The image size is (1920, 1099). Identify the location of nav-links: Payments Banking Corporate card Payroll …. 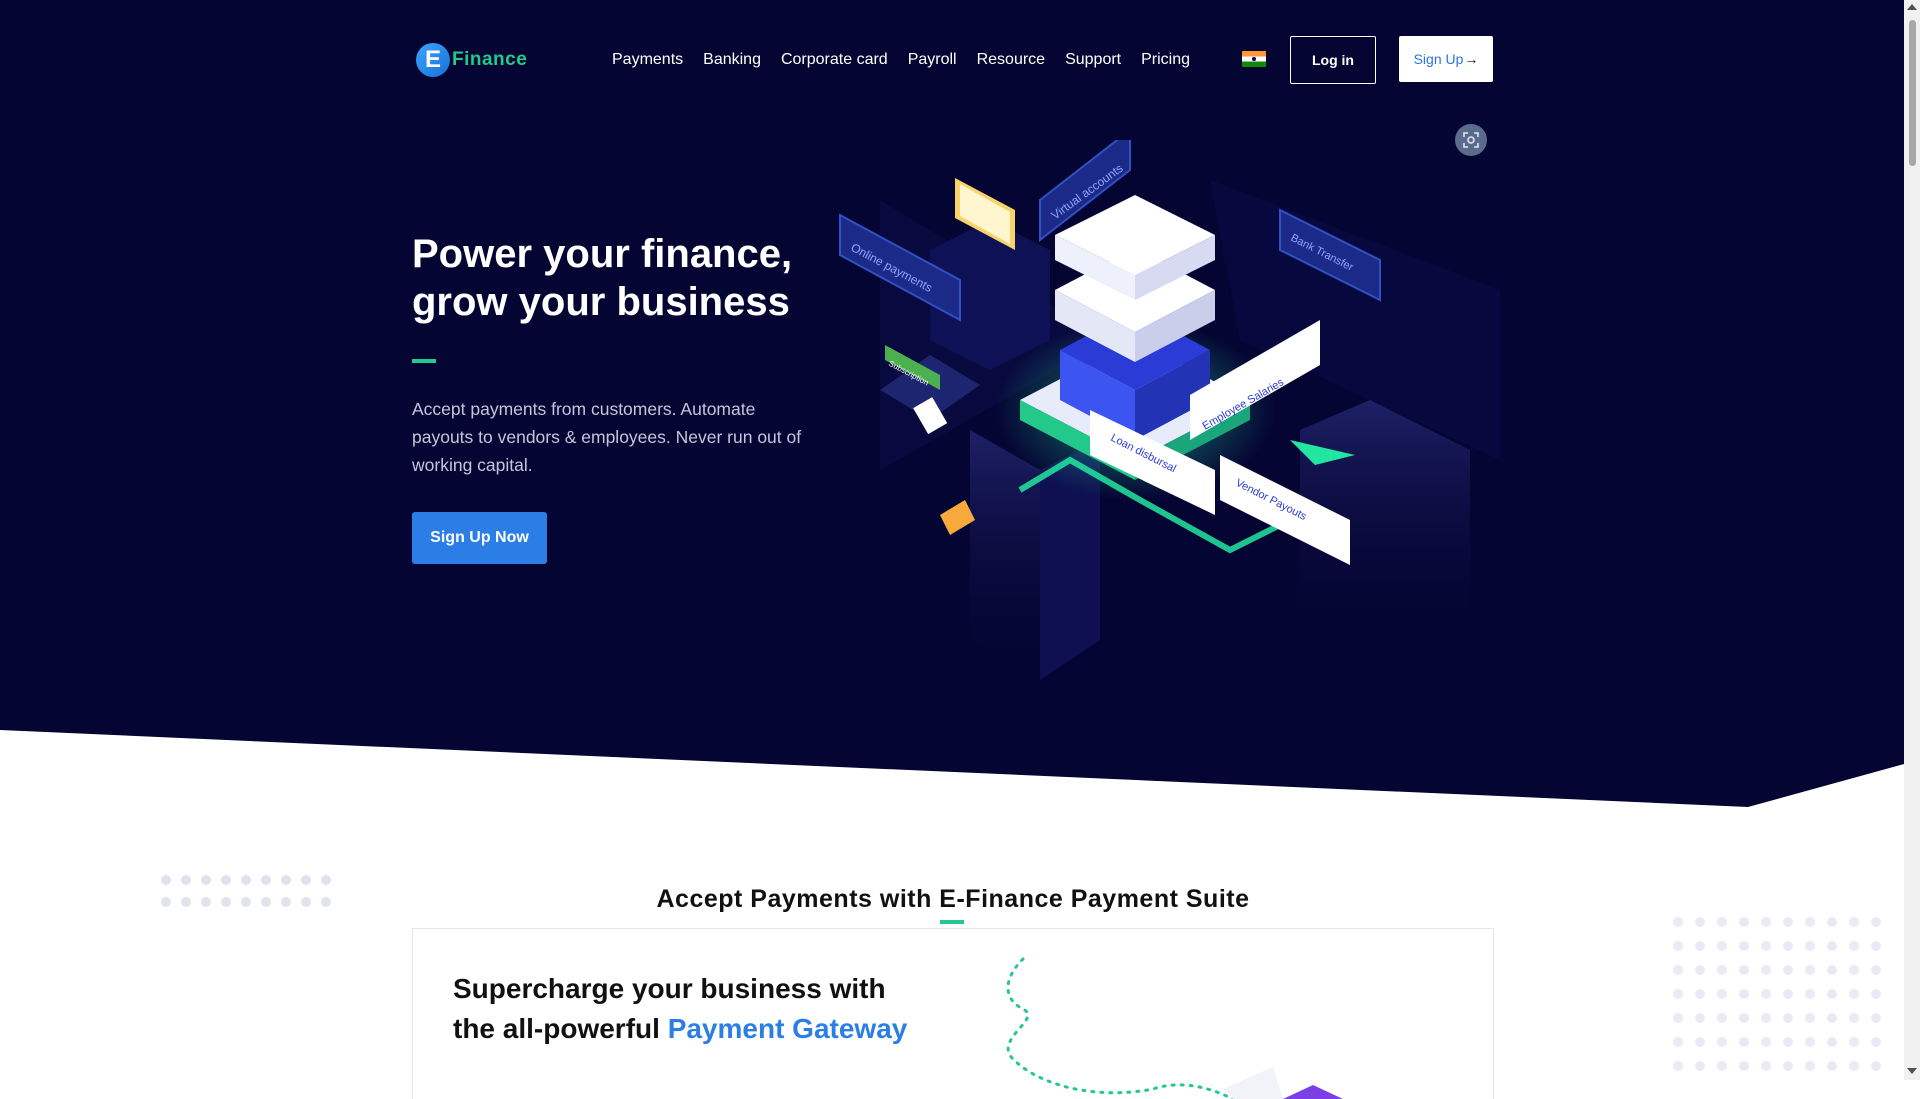
(901, 60).